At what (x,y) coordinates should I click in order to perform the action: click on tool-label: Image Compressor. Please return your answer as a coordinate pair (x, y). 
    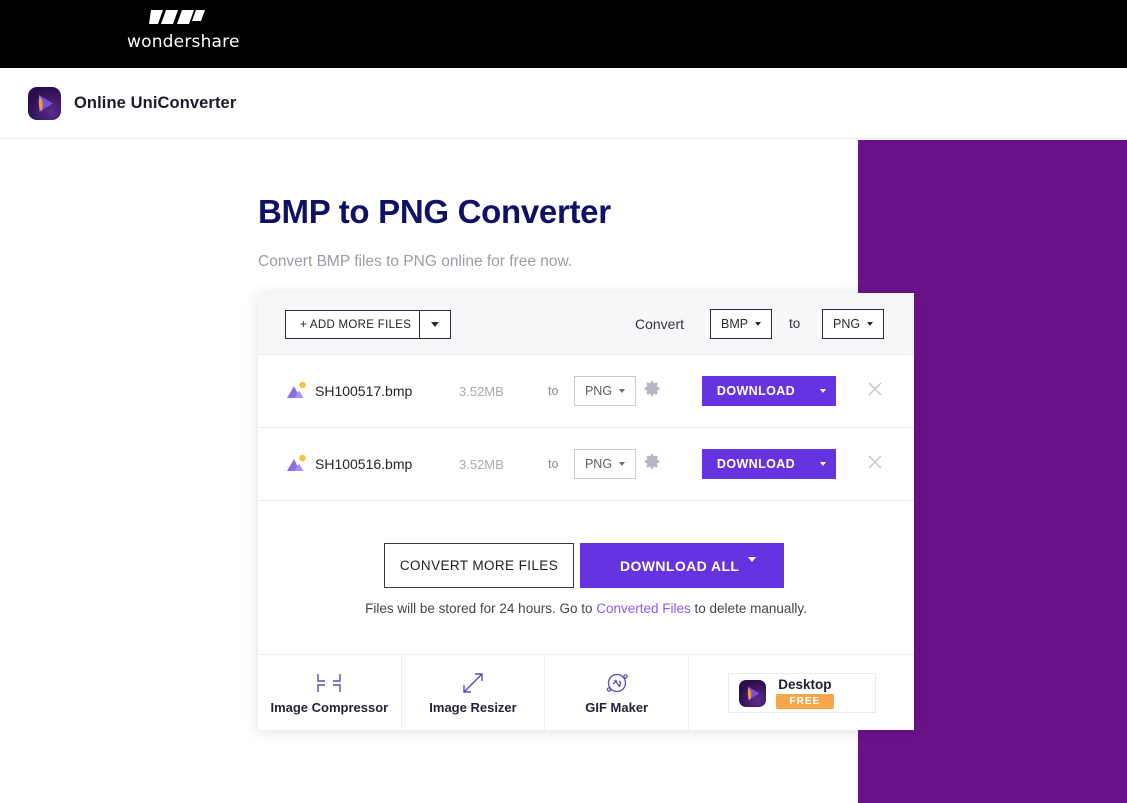
    Looking at the image, I should click on (329, 707).